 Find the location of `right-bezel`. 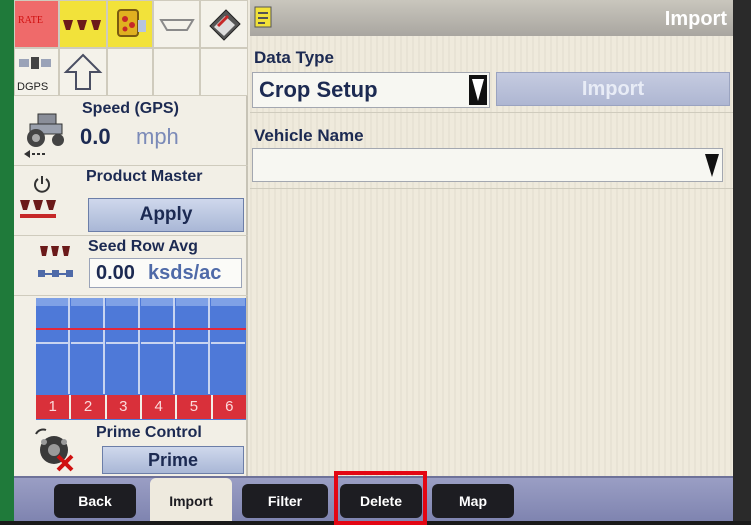

right-bezel is located at coordinates (742, 262).